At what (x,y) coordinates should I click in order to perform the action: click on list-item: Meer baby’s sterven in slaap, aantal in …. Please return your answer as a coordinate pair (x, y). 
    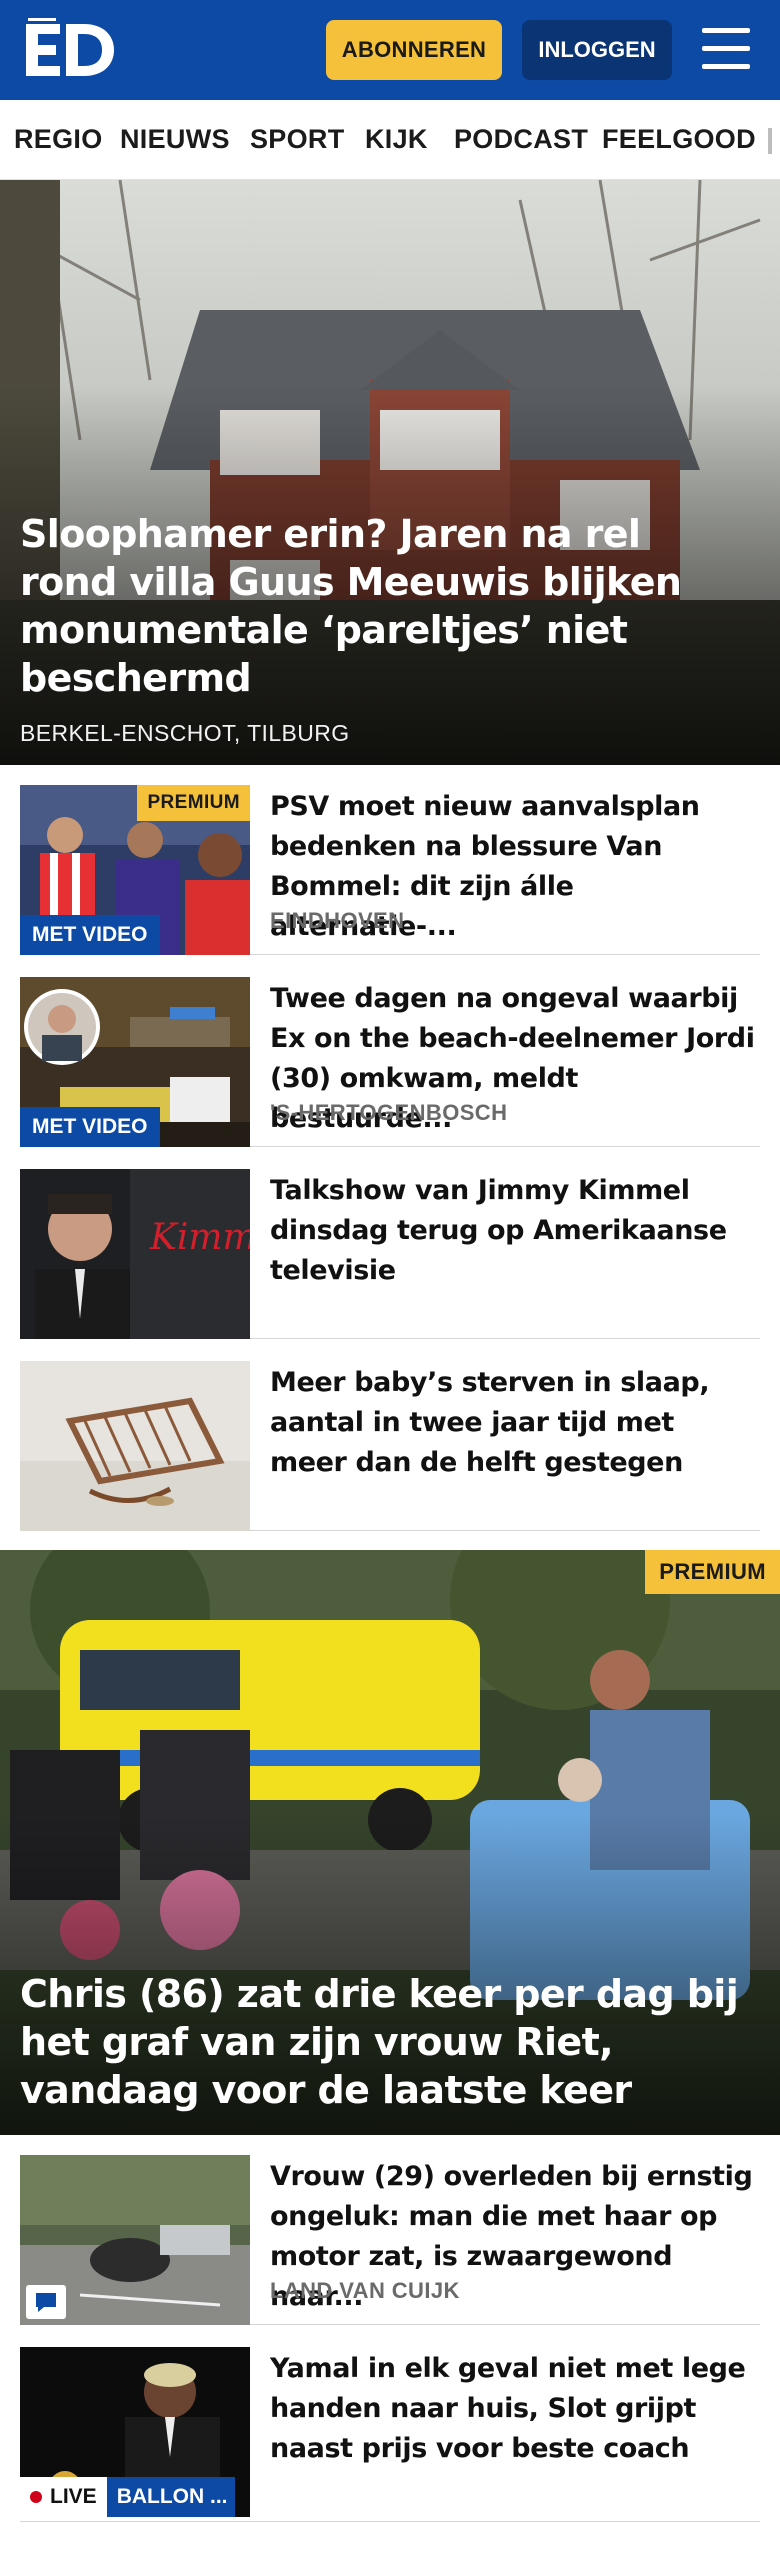
    Looking at the image, I should click on (390, 1436).